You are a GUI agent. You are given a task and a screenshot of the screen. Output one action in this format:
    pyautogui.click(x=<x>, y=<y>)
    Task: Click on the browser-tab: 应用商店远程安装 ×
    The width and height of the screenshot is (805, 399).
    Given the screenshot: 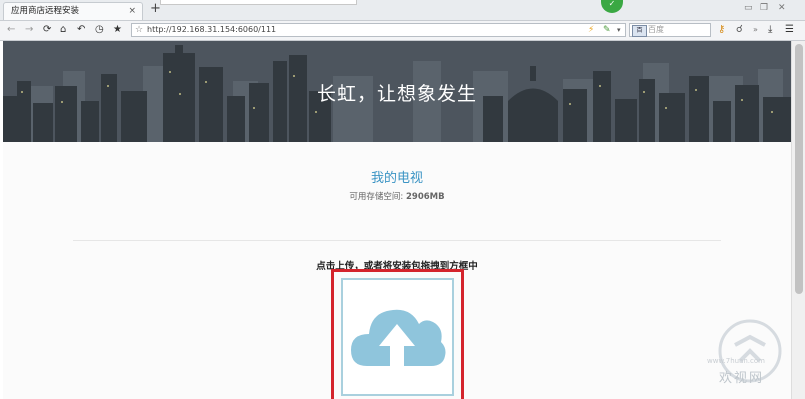 What is the action you would take?
    pyautogui.click(x=73, y=11)
    